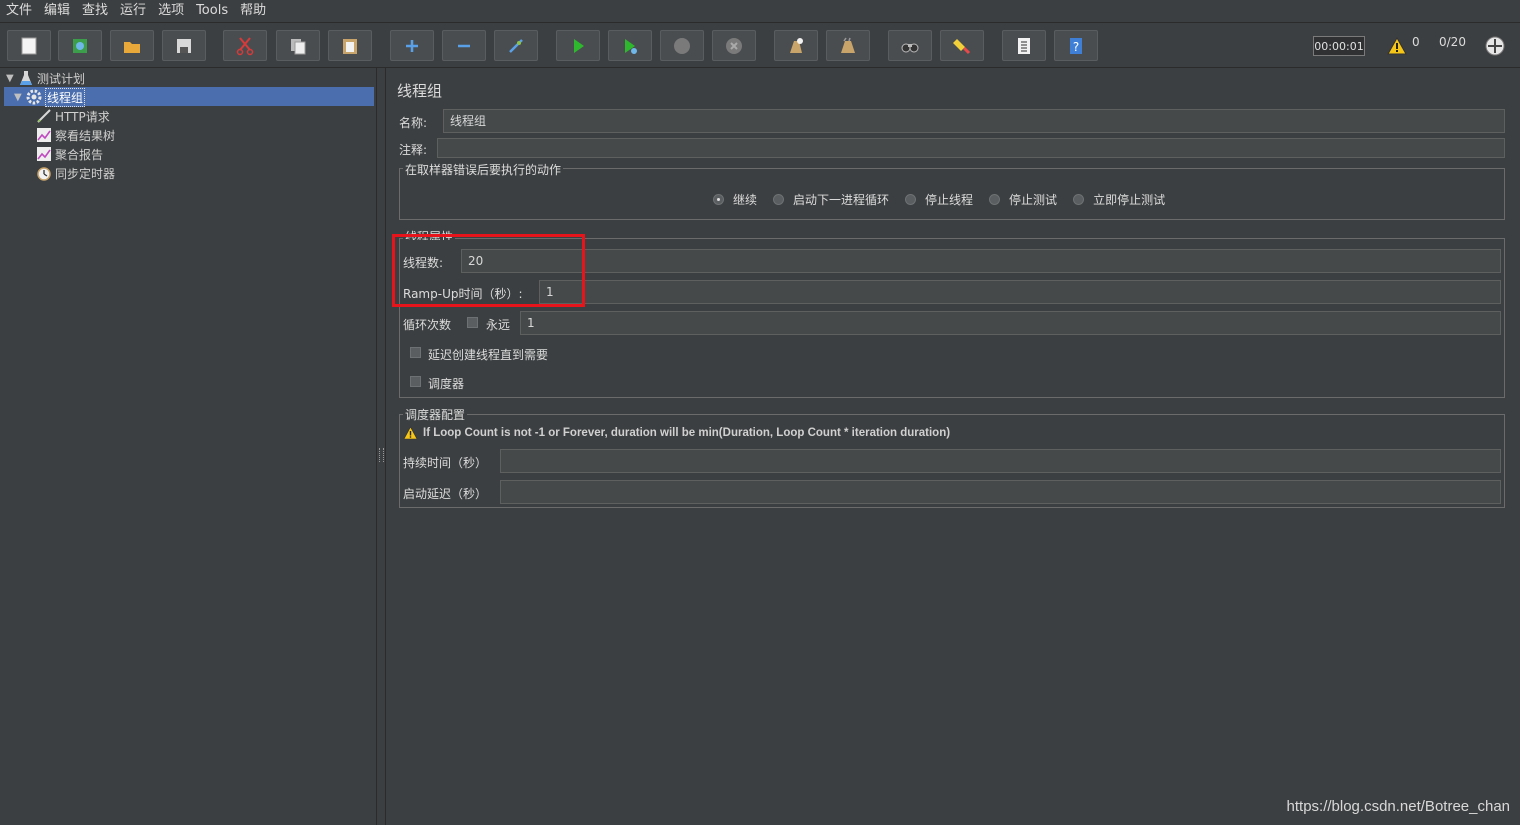 Image resolution: width=1520 pixels, height=825 pixels. Describe the element at coordinates (85, 135) in the screenshot. I see `tree-label: 察看结果树` at that location.